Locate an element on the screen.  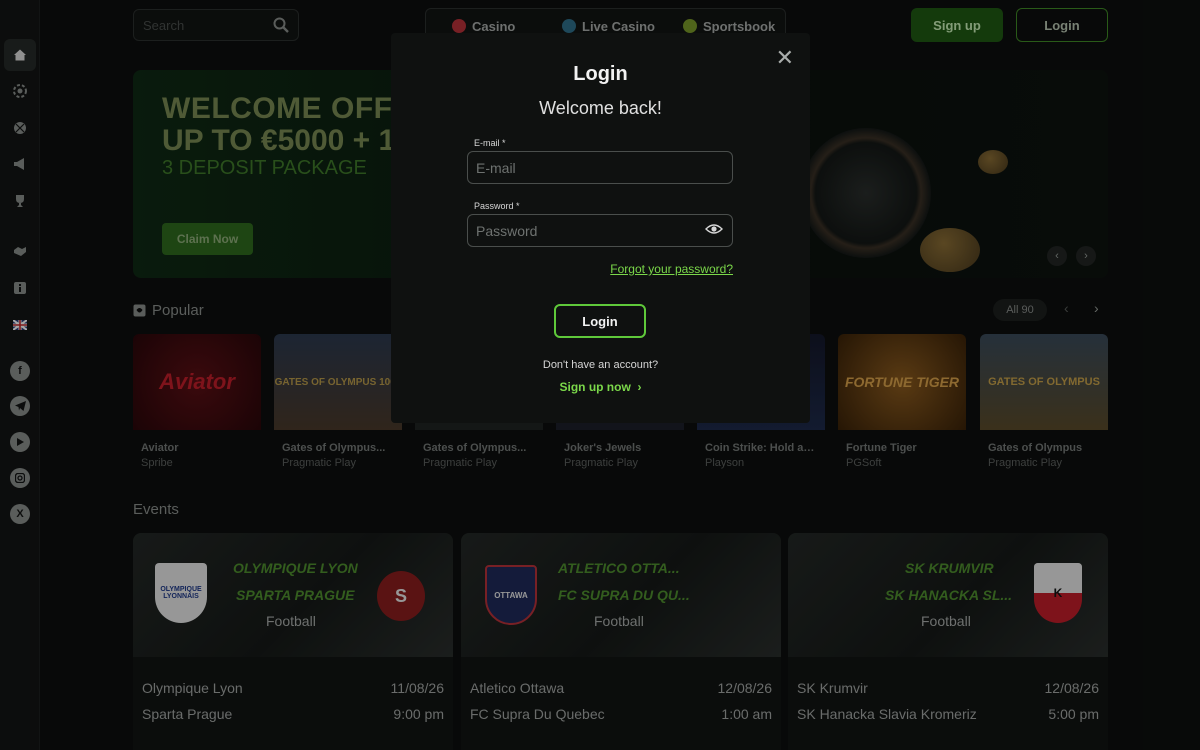
forgot-password-link: Forgot your password? is located at coordinates (671, 269).